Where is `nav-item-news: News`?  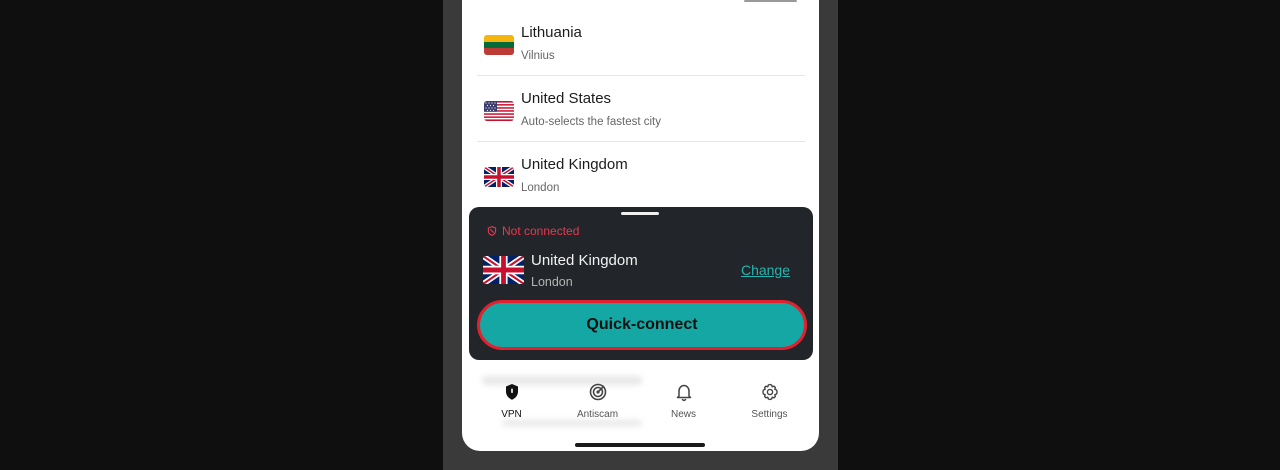
nav-item-news: News is located at coordinates (683, 404).